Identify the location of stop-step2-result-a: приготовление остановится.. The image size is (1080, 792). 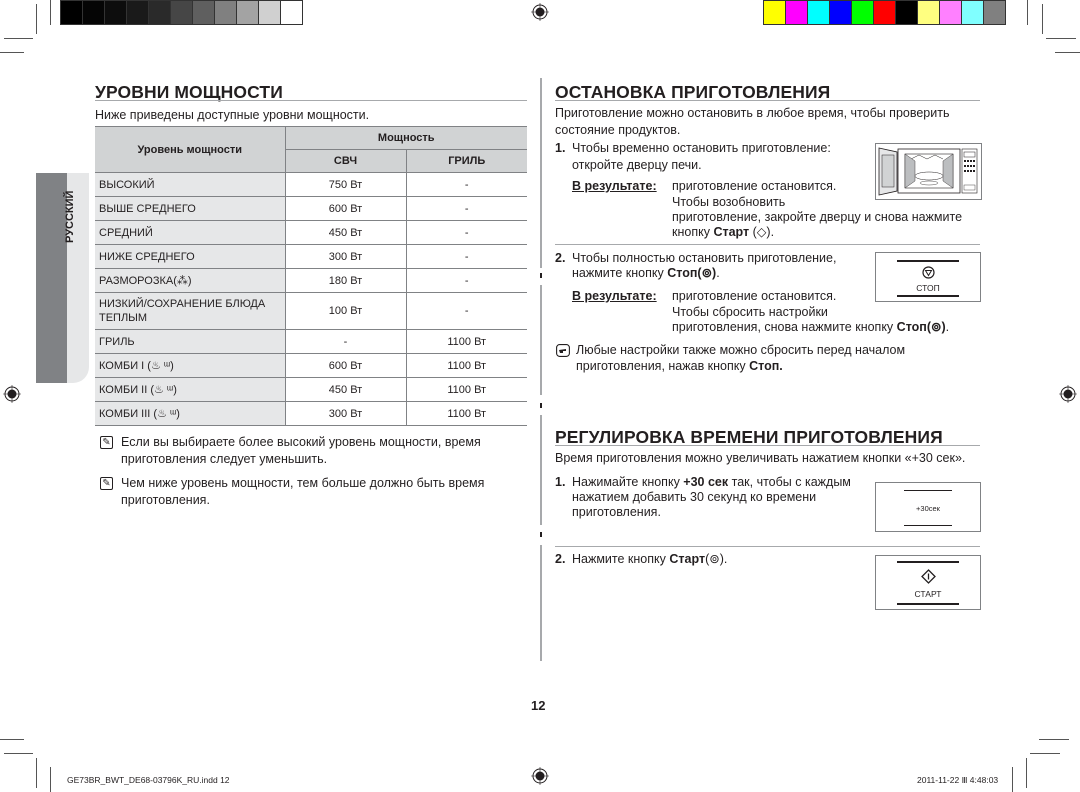
(754, 296).